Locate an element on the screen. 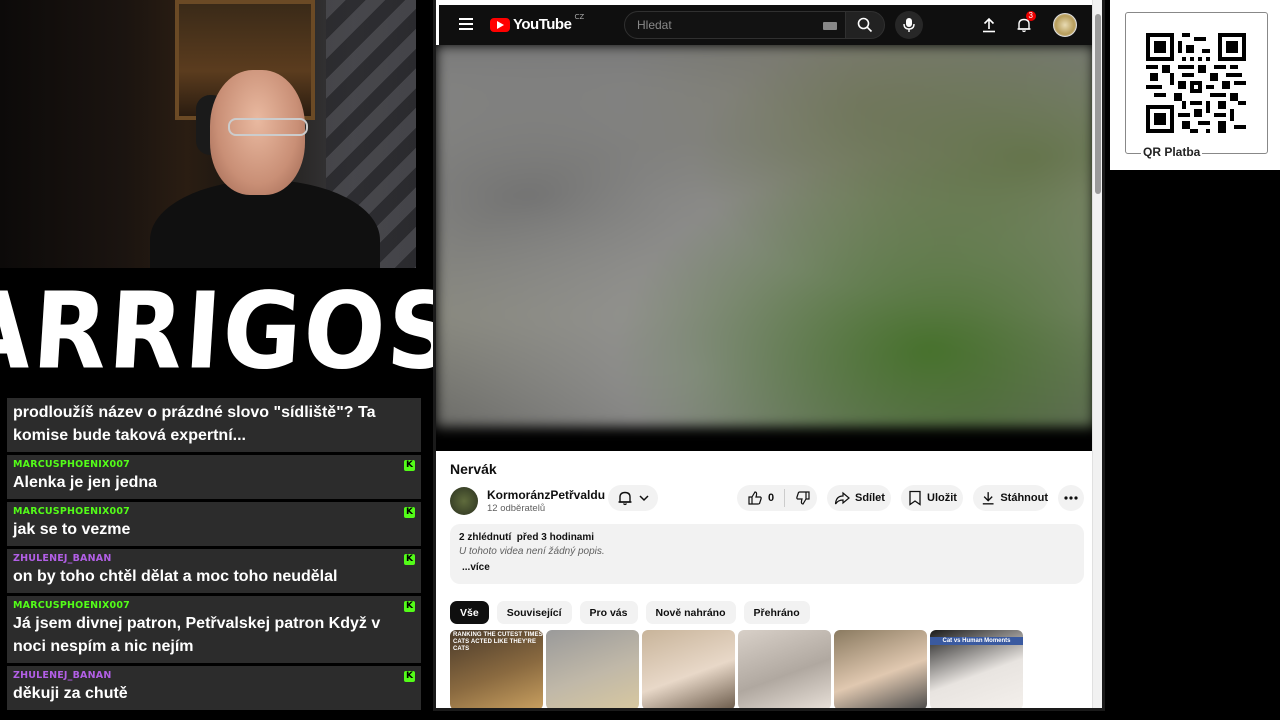 The height and width of the screenshot is (720, 1280). chat-message: ZHULENEJ_BANAN K děkuji za chutě is located at coordinates (214, 688).